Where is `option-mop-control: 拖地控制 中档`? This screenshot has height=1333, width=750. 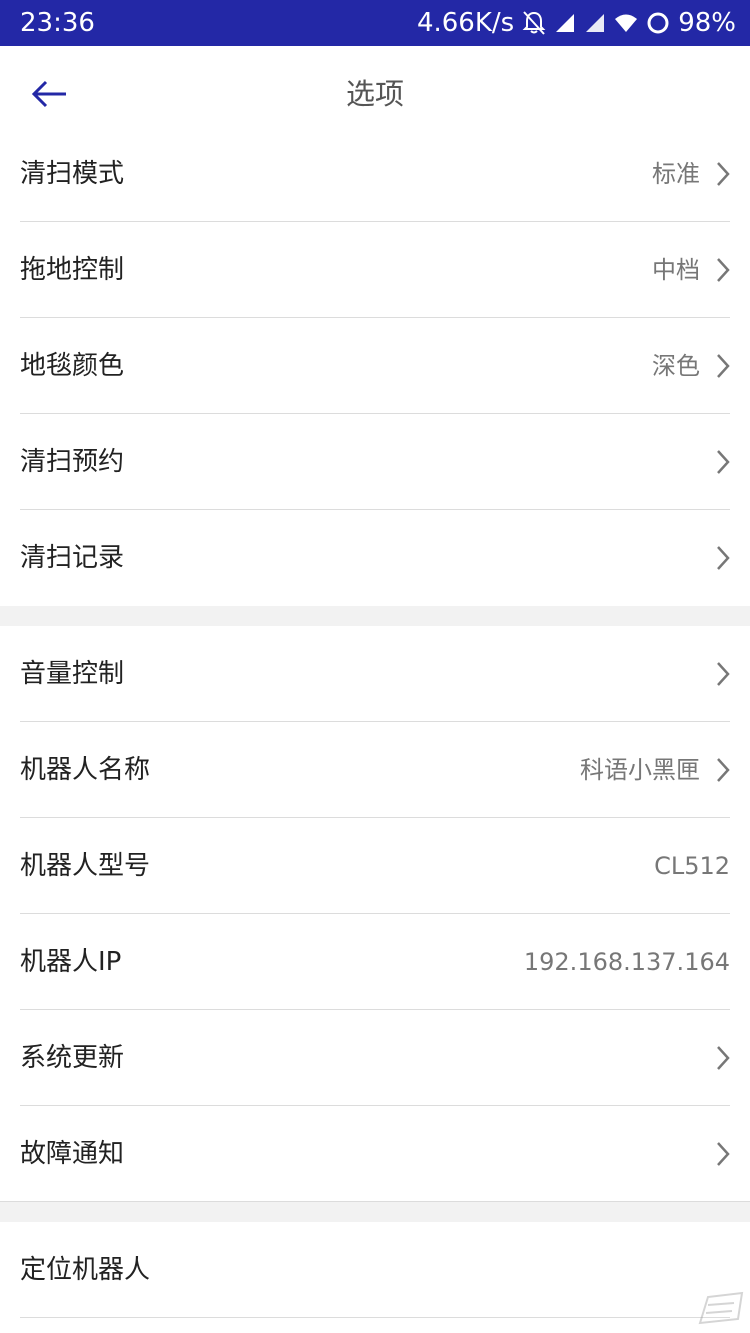 option-mop-control: 拖地控制 中档 is located at coordinates (375, 270).